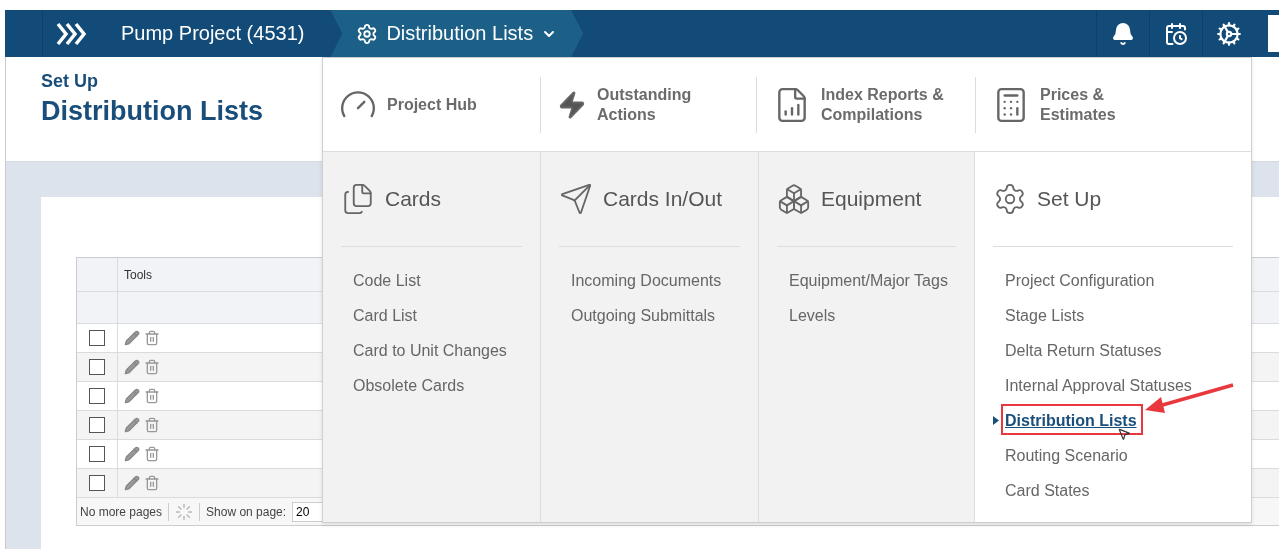 This screenshot has width=1279, height=549. I want to click on menu-link: Incoming Documents, so click(646, 280).